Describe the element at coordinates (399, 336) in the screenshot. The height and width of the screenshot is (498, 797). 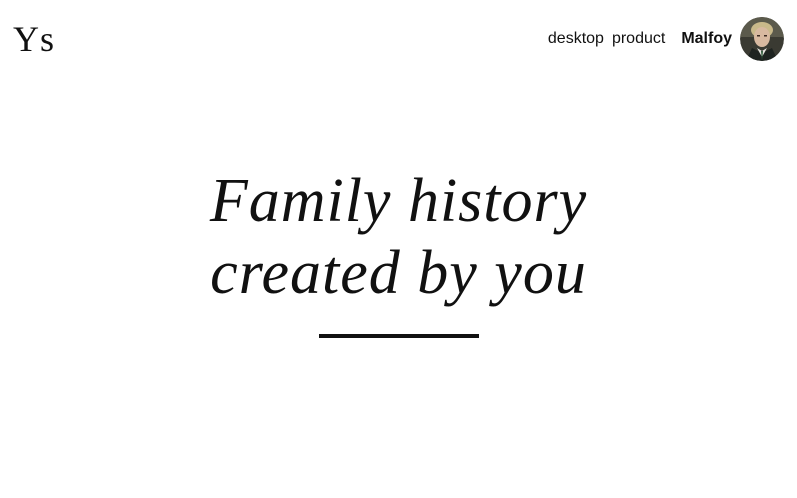
I see `hero-divider` at that location.